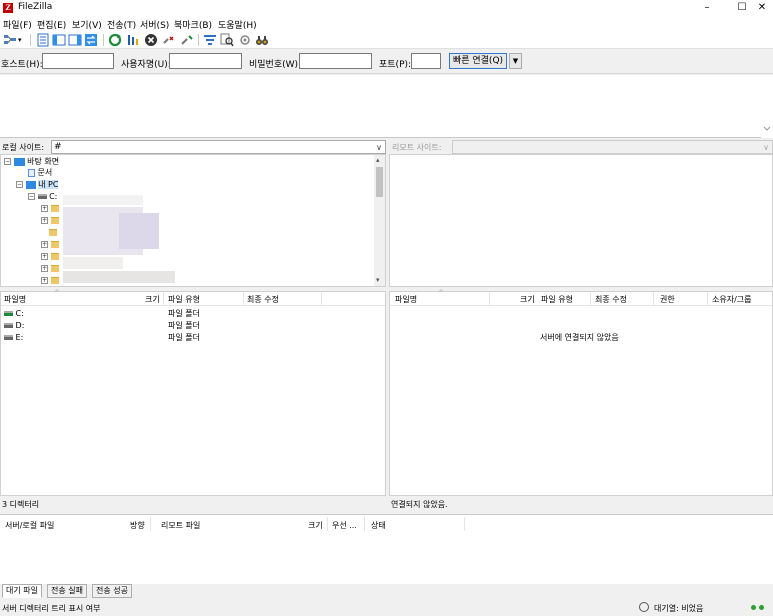 This screenshot has height=616, width=773. I want to click on quickconnect-button: 빠른 연결(Q), so click(478, 61).